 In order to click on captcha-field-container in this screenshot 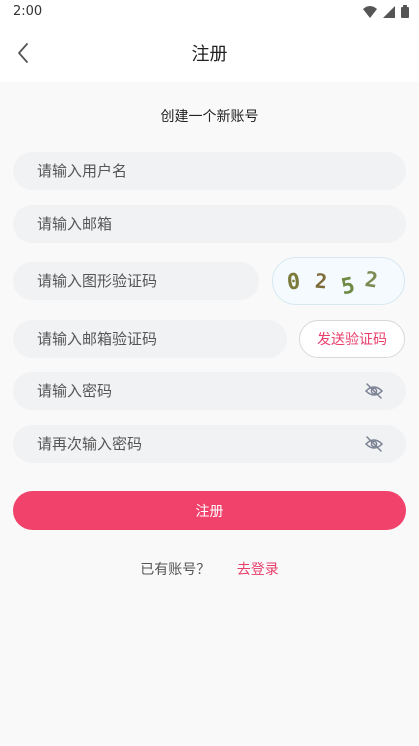, I will do `click(136, 281)`.